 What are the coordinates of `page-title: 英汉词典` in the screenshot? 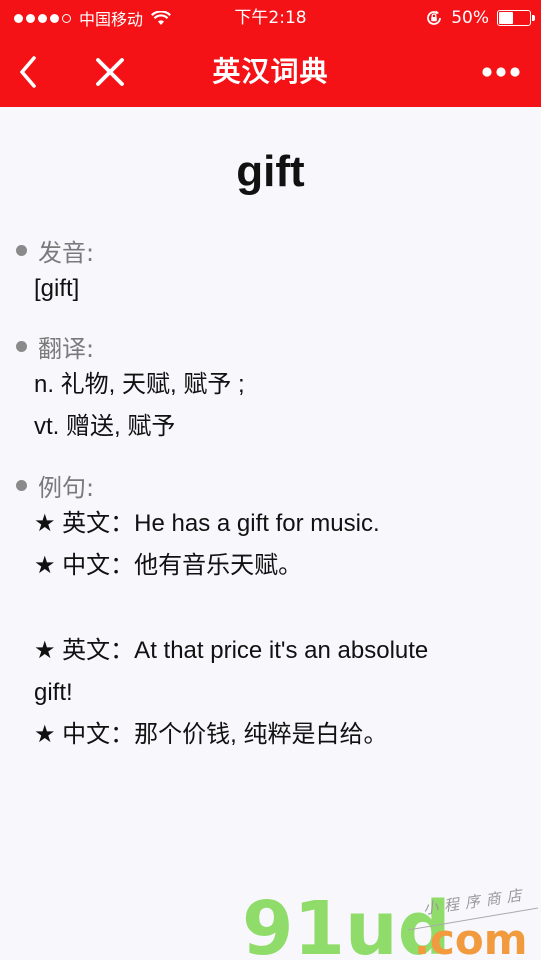 It's located at (270, 71).